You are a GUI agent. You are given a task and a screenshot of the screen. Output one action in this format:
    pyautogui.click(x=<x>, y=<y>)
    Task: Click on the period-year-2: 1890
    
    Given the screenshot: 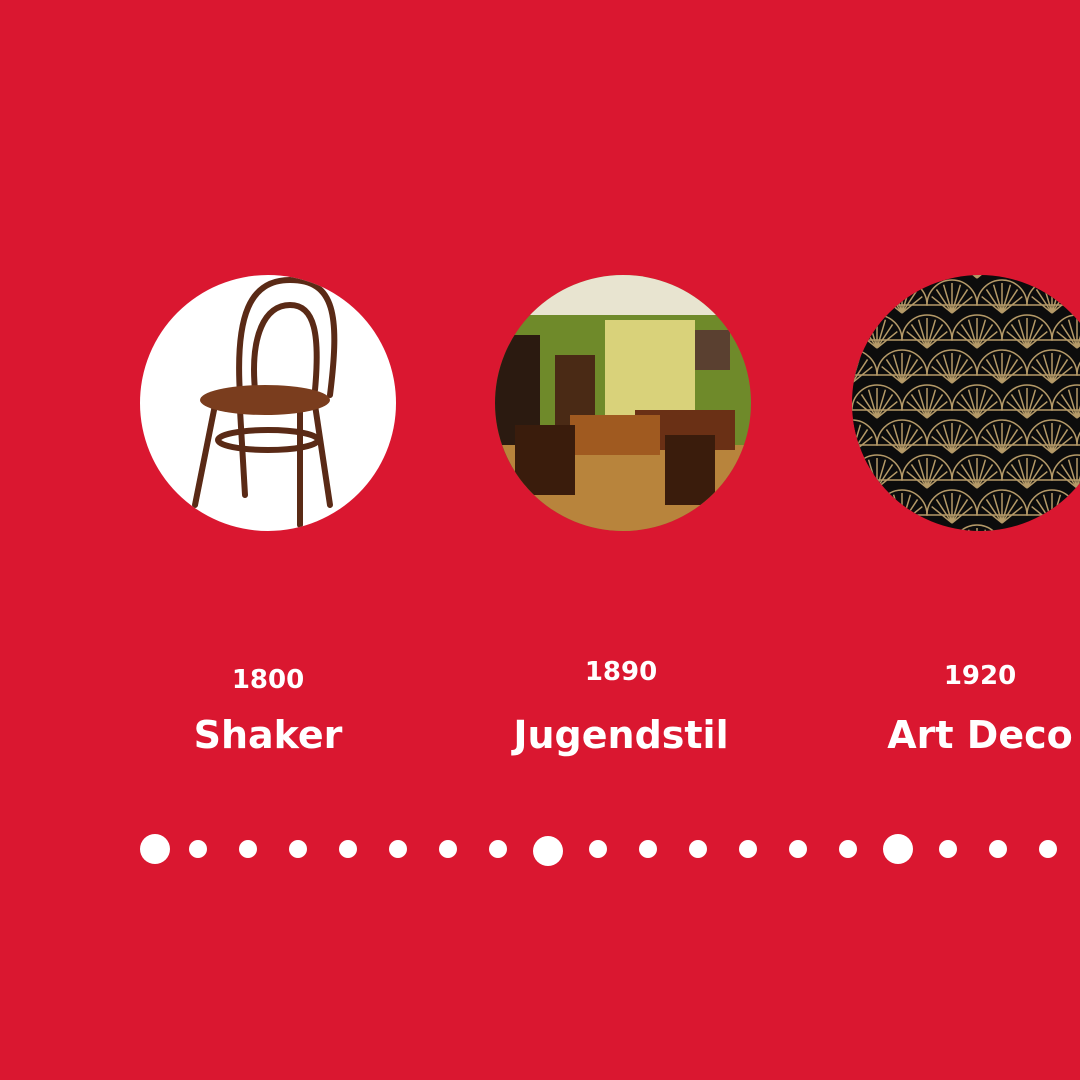 What is the action you would take?
    pyautogui.click(x=621, y=672)
    